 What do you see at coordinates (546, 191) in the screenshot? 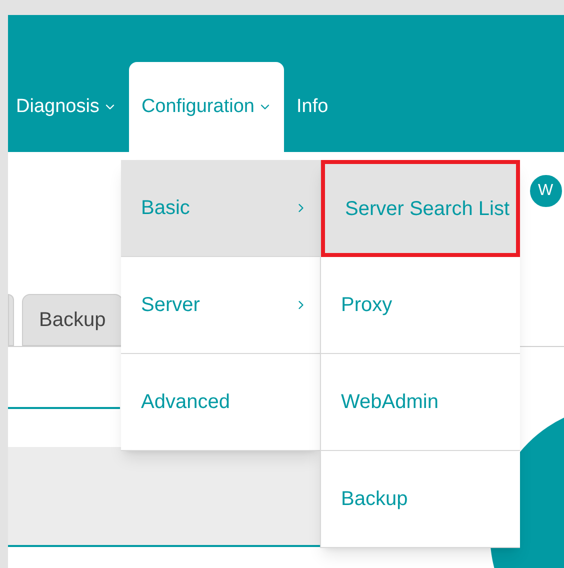
I see `badge: W` at bounding box center [546, 191].